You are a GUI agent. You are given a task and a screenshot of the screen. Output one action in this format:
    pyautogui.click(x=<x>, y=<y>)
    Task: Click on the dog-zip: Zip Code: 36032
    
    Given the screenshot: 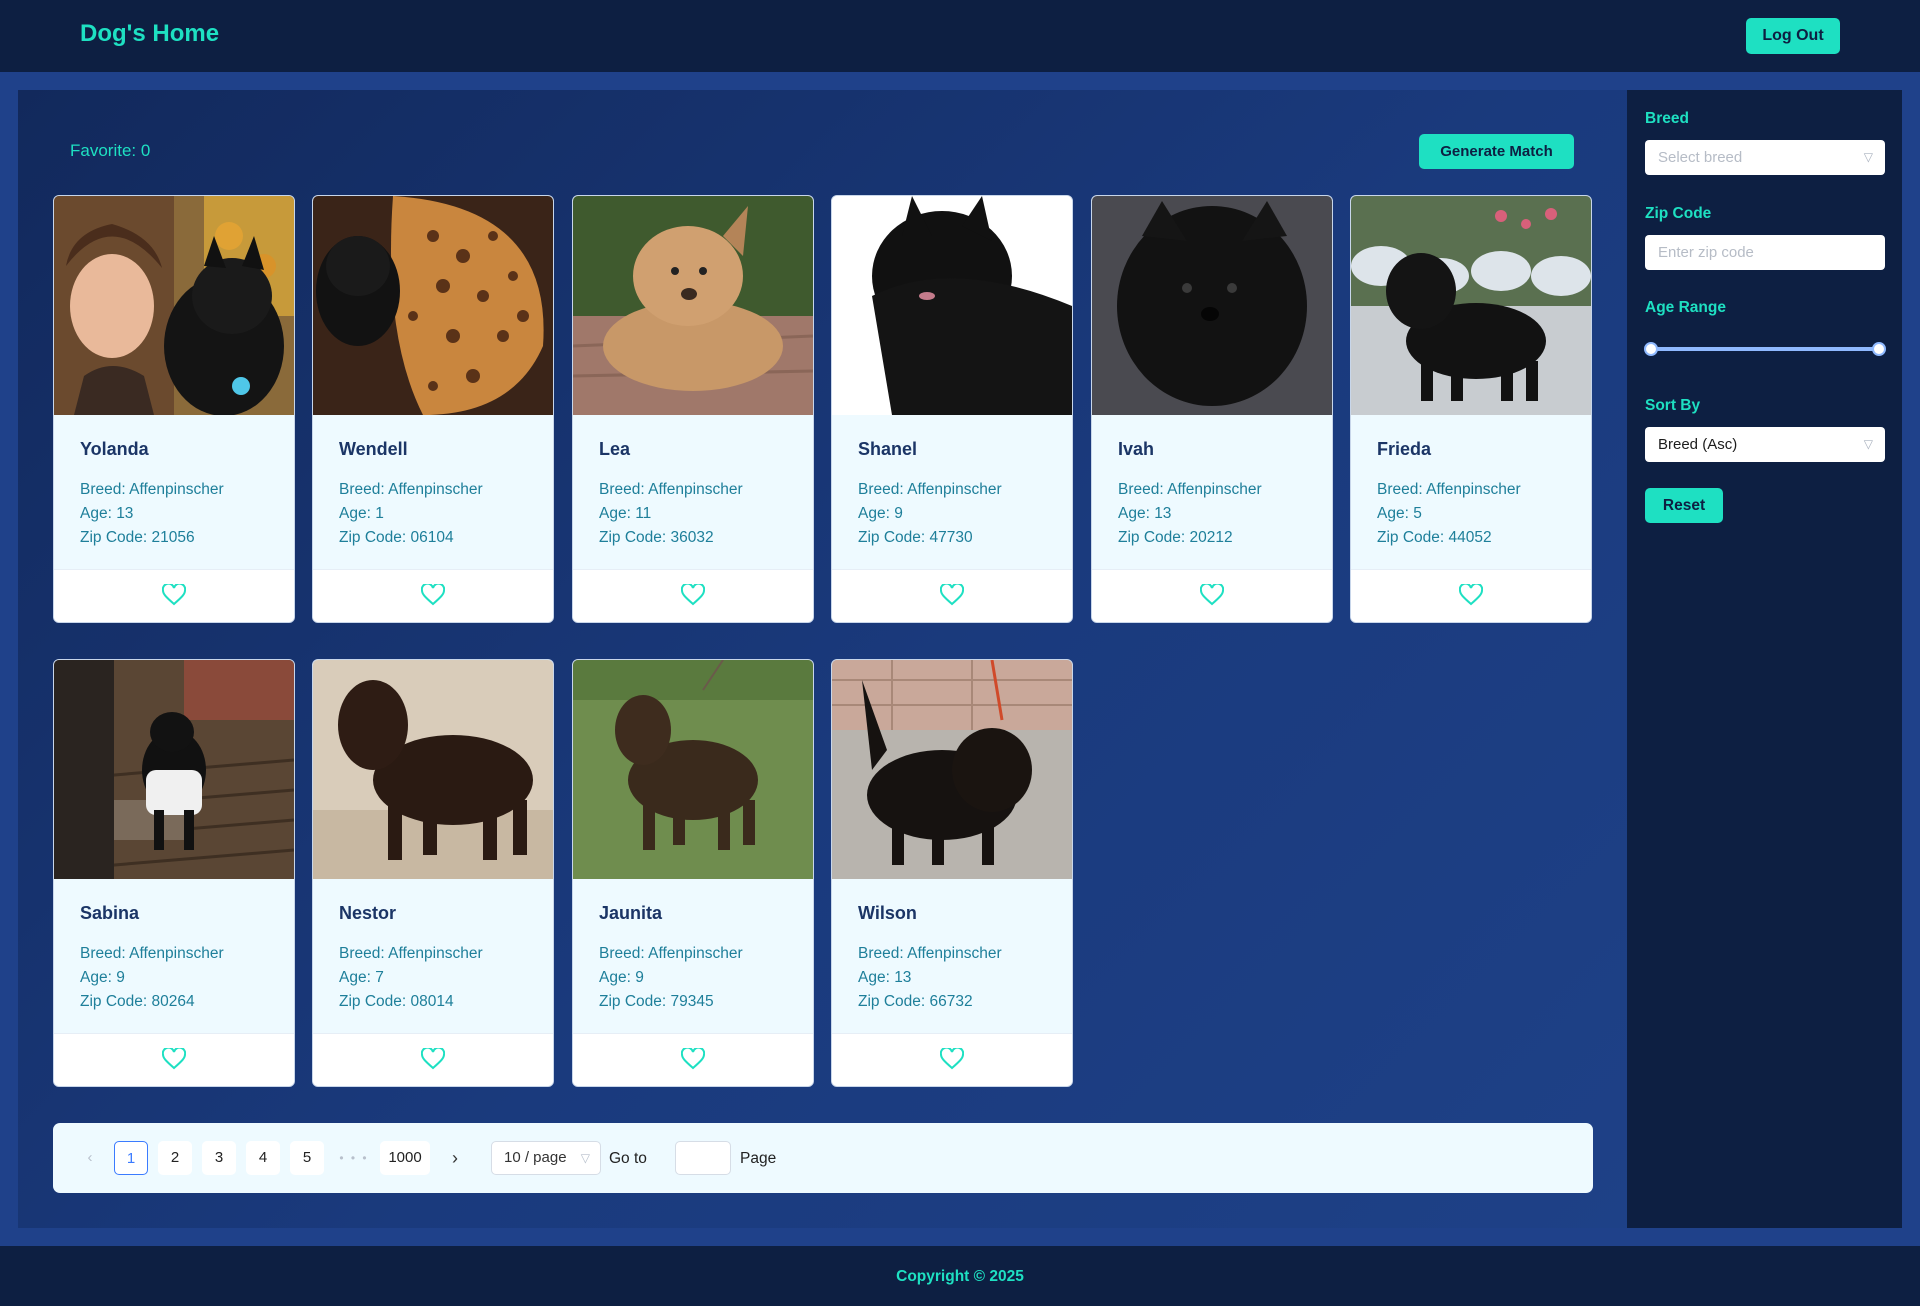 What is the action you would take?
    pyautogui.click(x=656, y=537)
    